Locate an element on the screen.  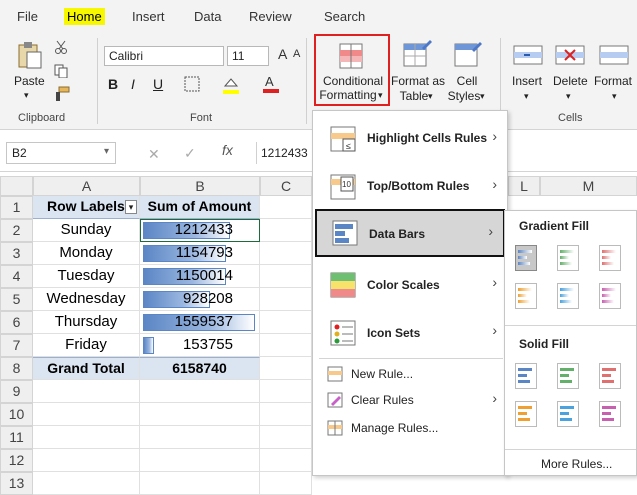
pivot-value-cell: 928208 is located at coordinates (200, 299).